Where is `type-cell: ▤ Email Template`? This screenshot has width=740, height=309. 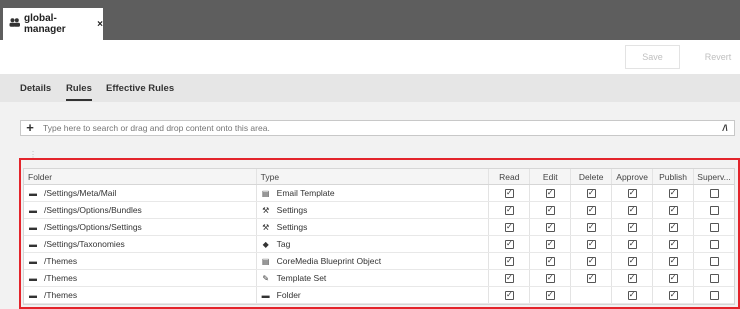 type-cell: ▤ Email Template is located at coordinates (373, 193).